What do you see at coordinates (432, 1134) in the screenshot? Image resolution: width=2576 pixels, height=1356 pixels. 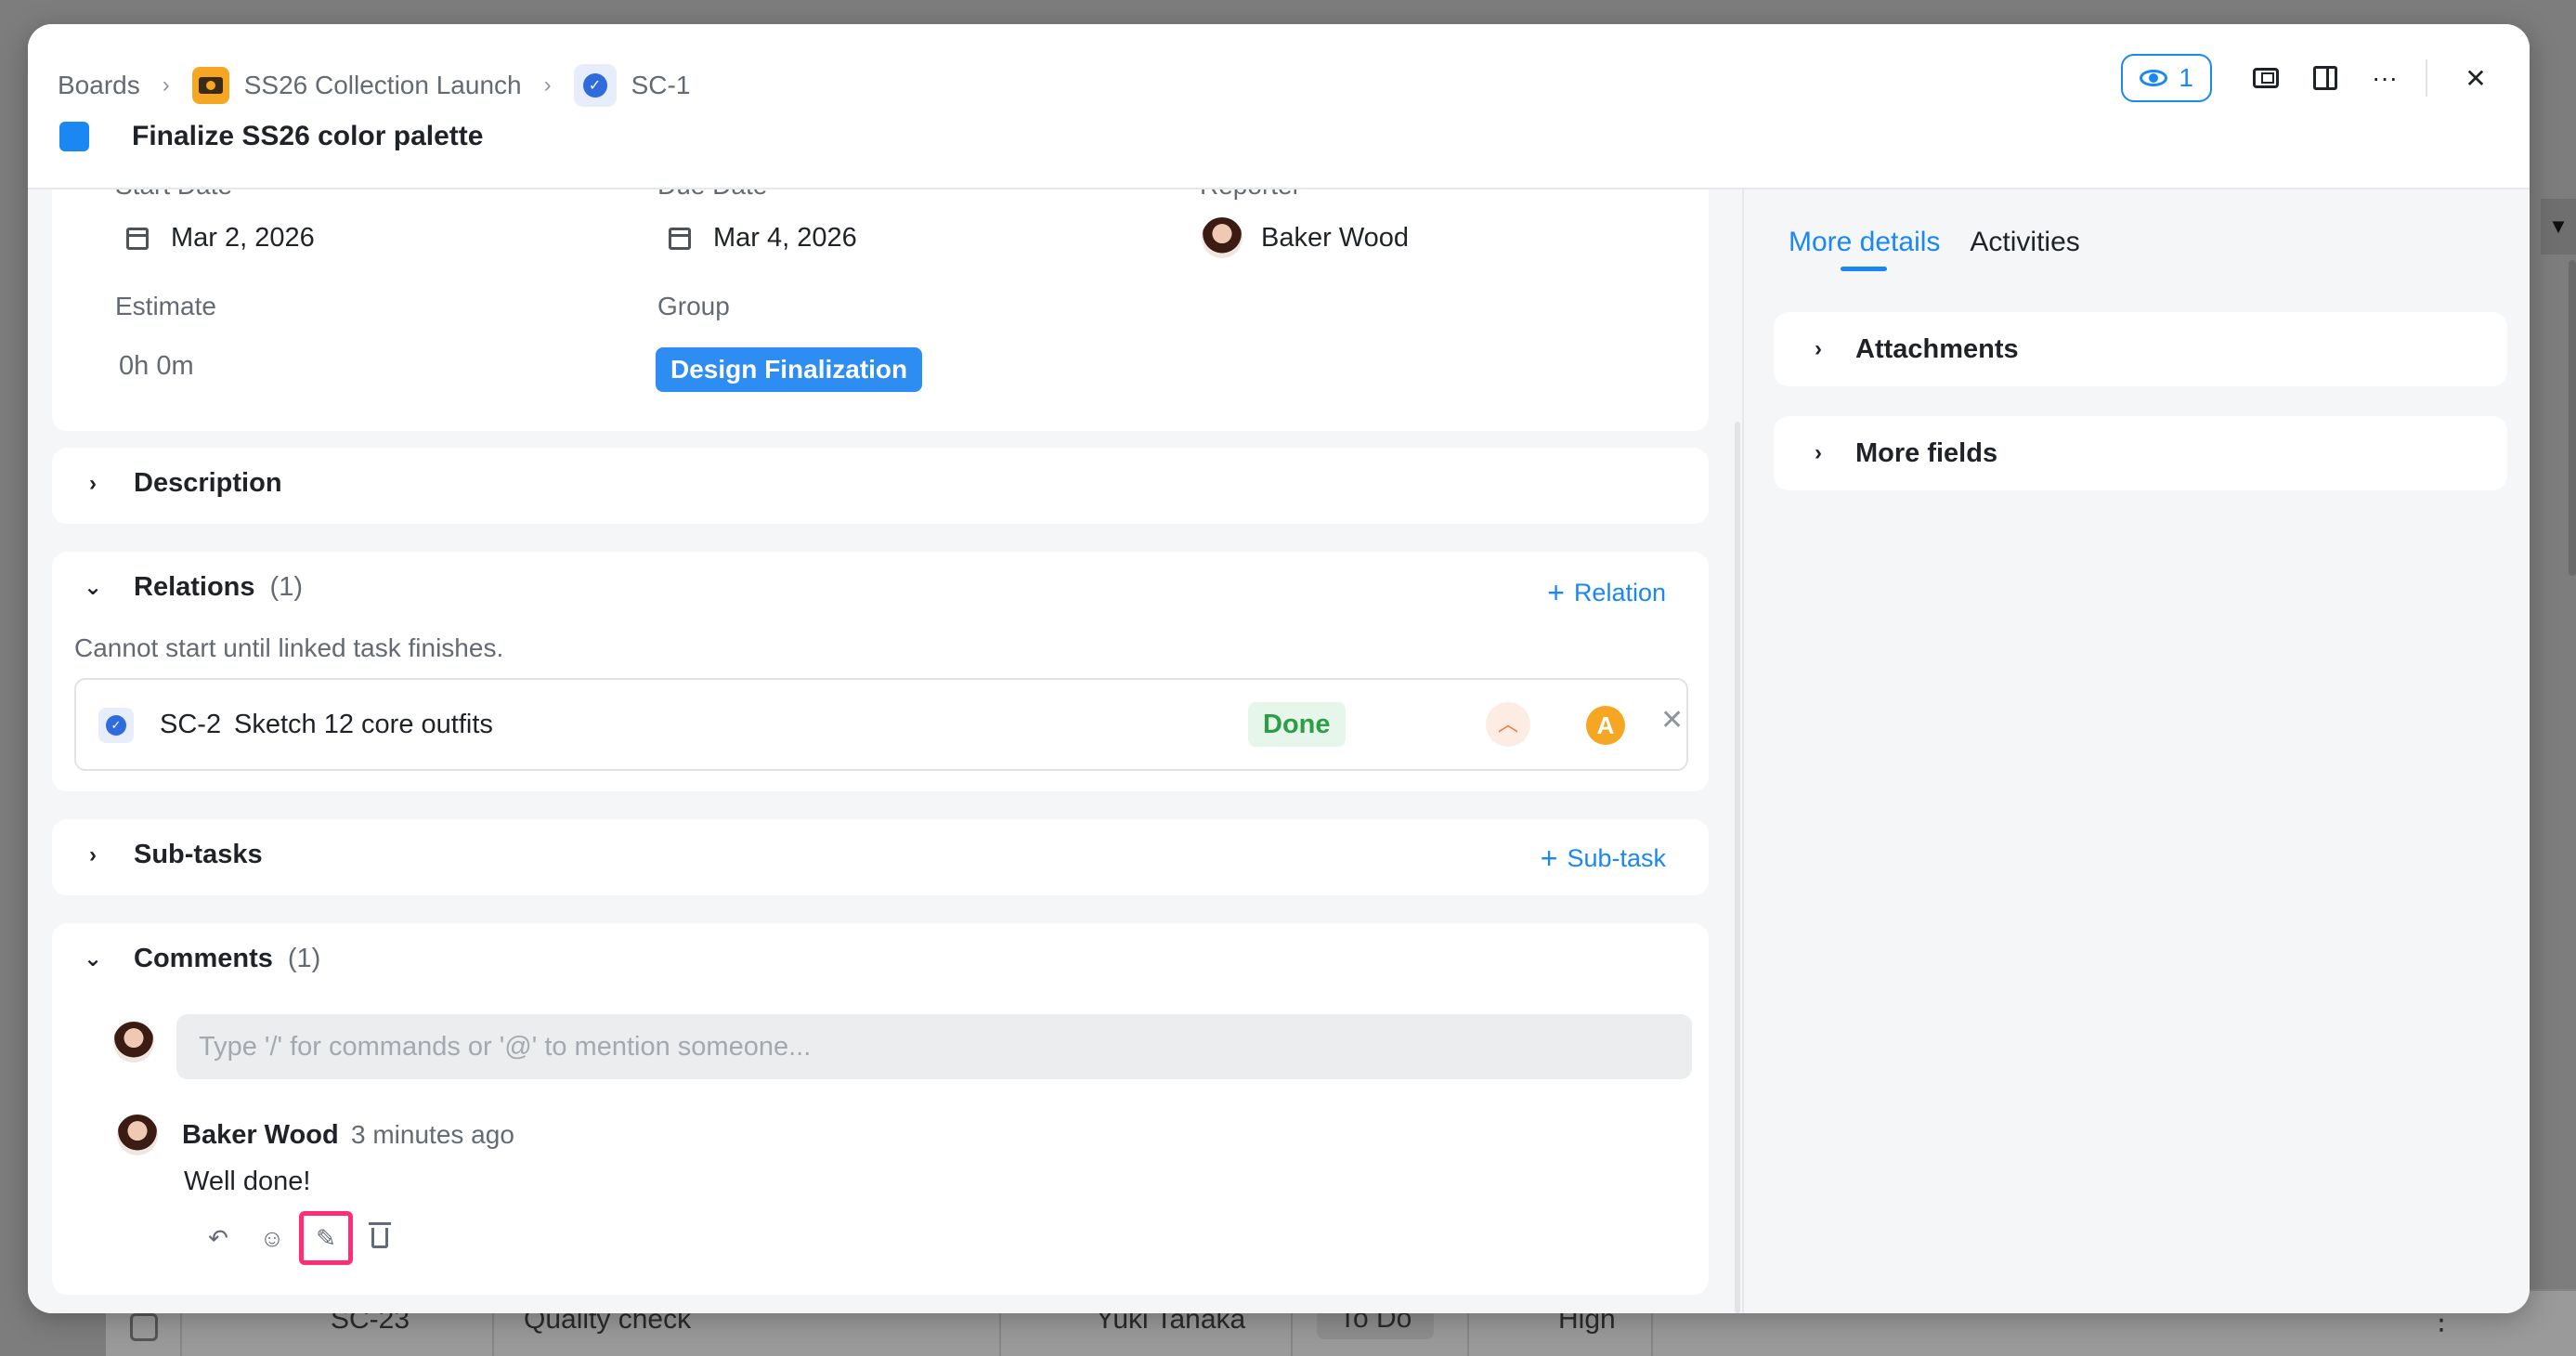 I see `comment-timestamp: 3 minutes ago` at bounding box center [432, 1134].